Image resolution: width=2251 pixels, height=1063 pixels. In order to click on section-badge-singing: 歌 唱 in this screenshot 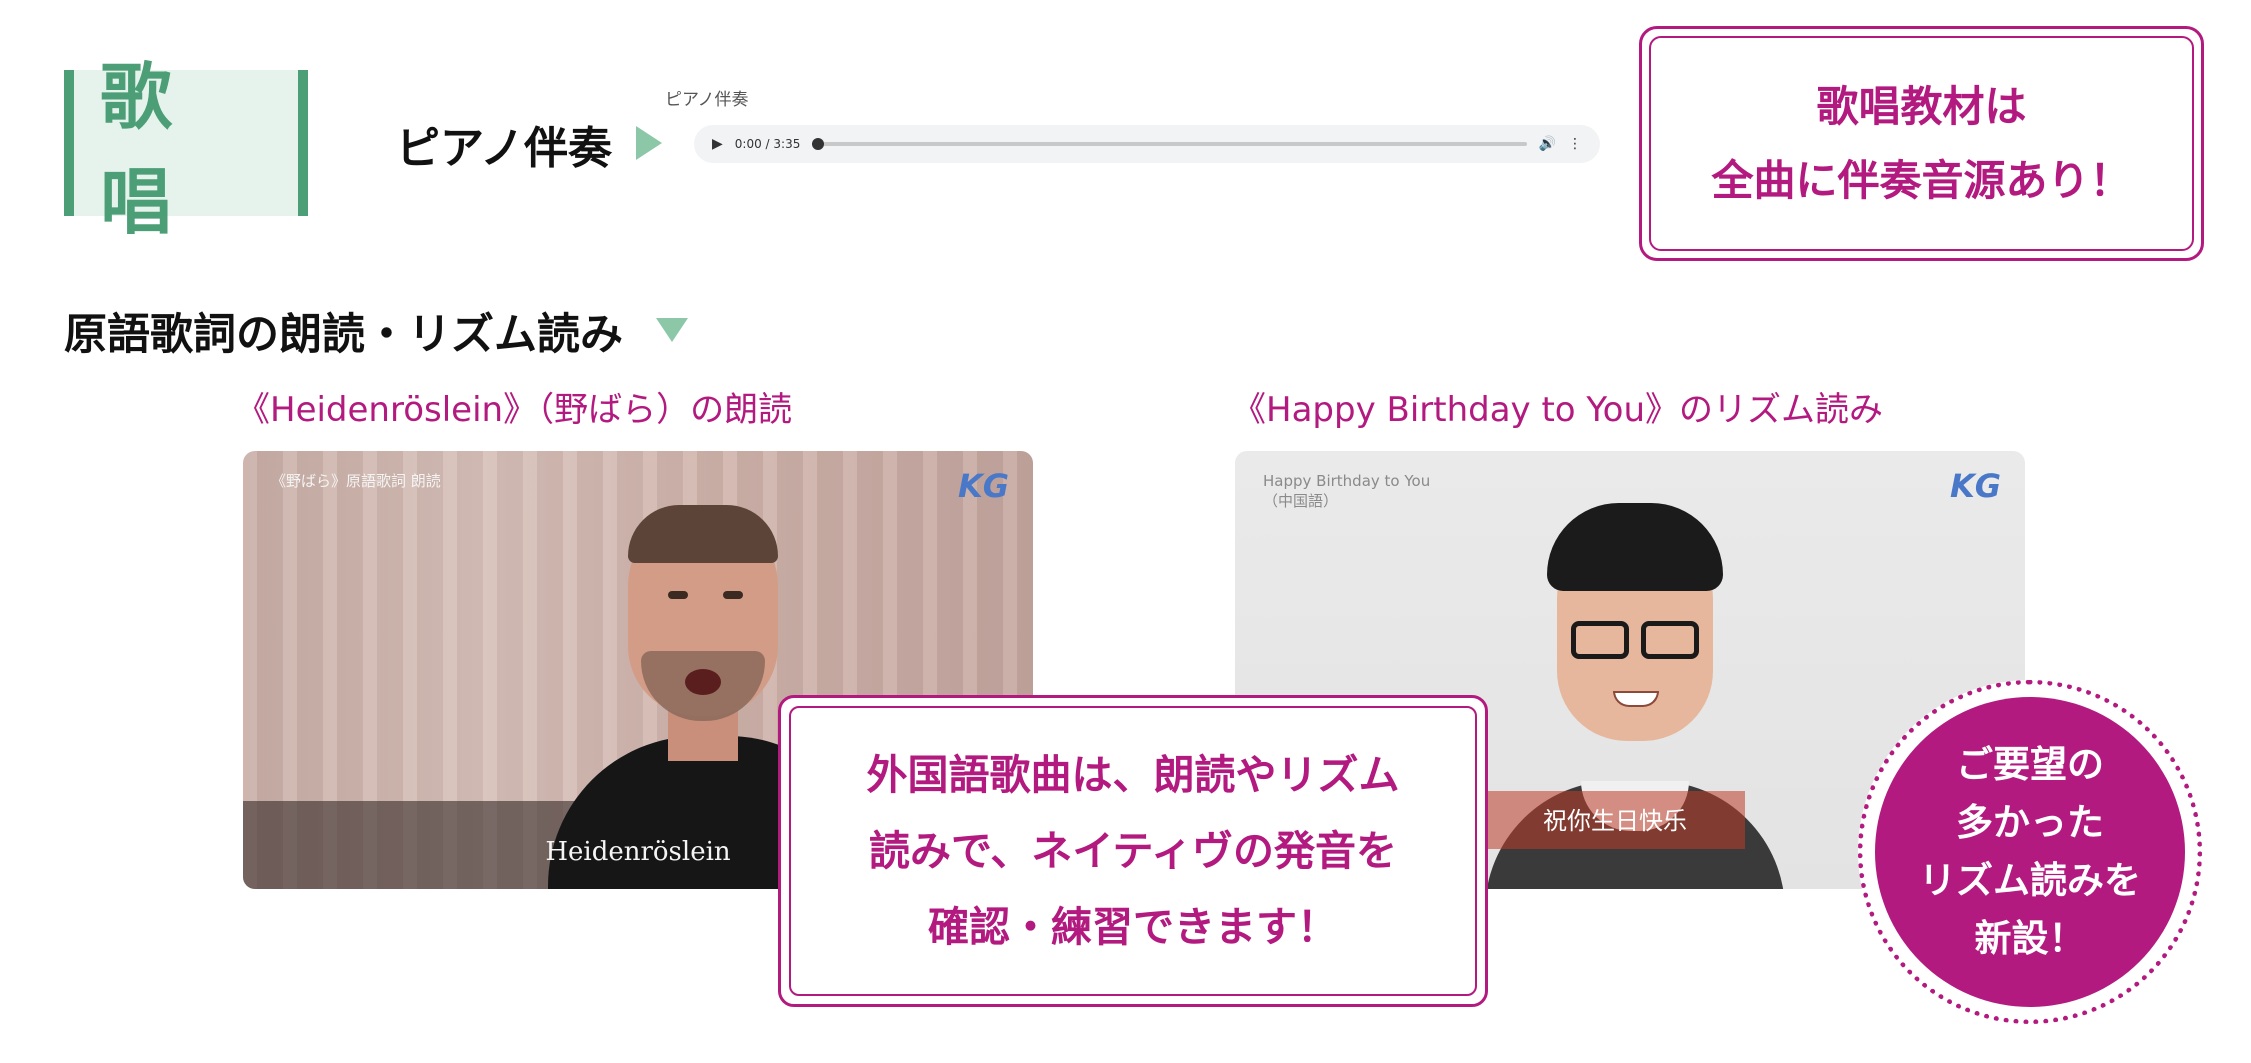, I will do `click(186, 149)`.